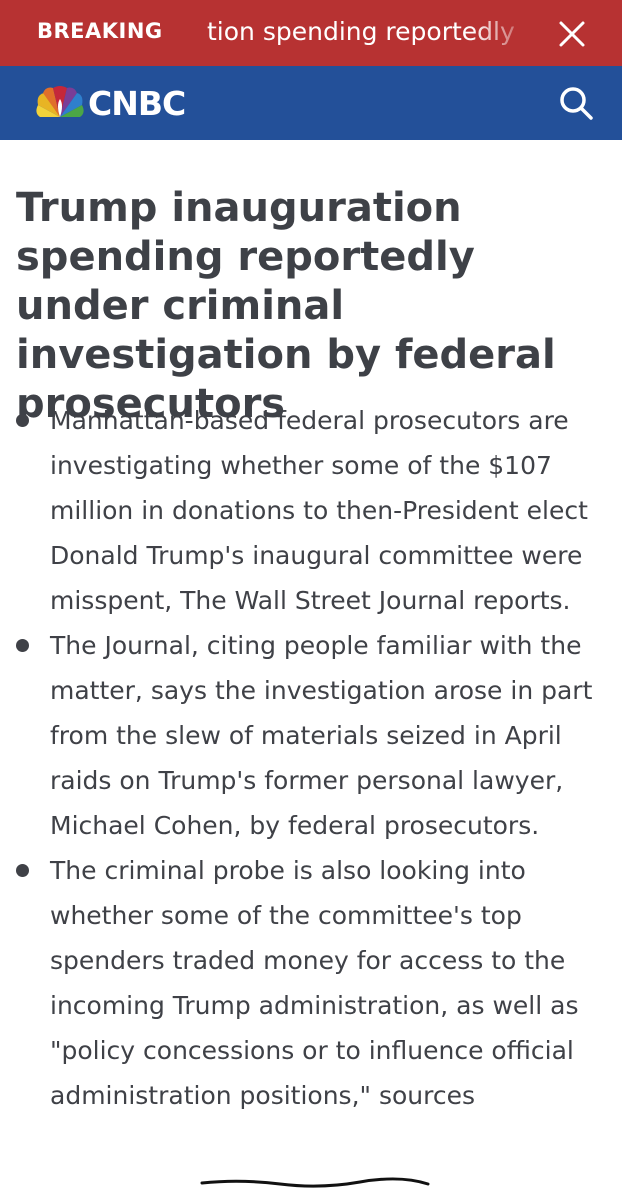  I want to click on logo-text: CNBC, so click(137, 103).